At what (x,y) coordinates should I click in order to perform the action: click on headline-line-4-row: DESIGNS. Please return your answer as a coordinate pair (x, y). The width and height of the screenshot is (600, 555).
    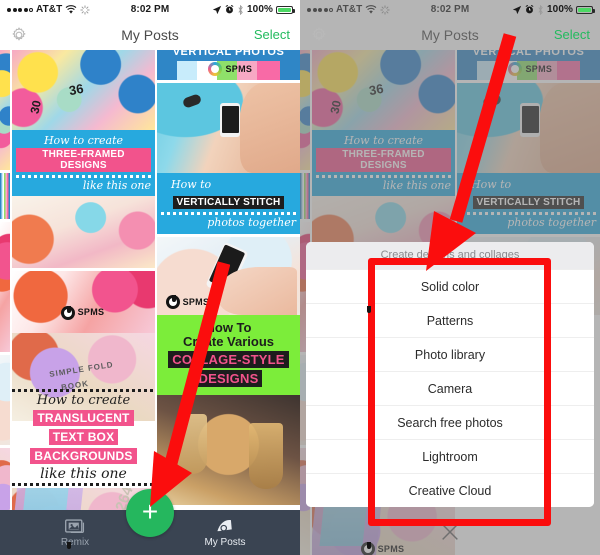
    Looking at the image, I should click on (228, 378).